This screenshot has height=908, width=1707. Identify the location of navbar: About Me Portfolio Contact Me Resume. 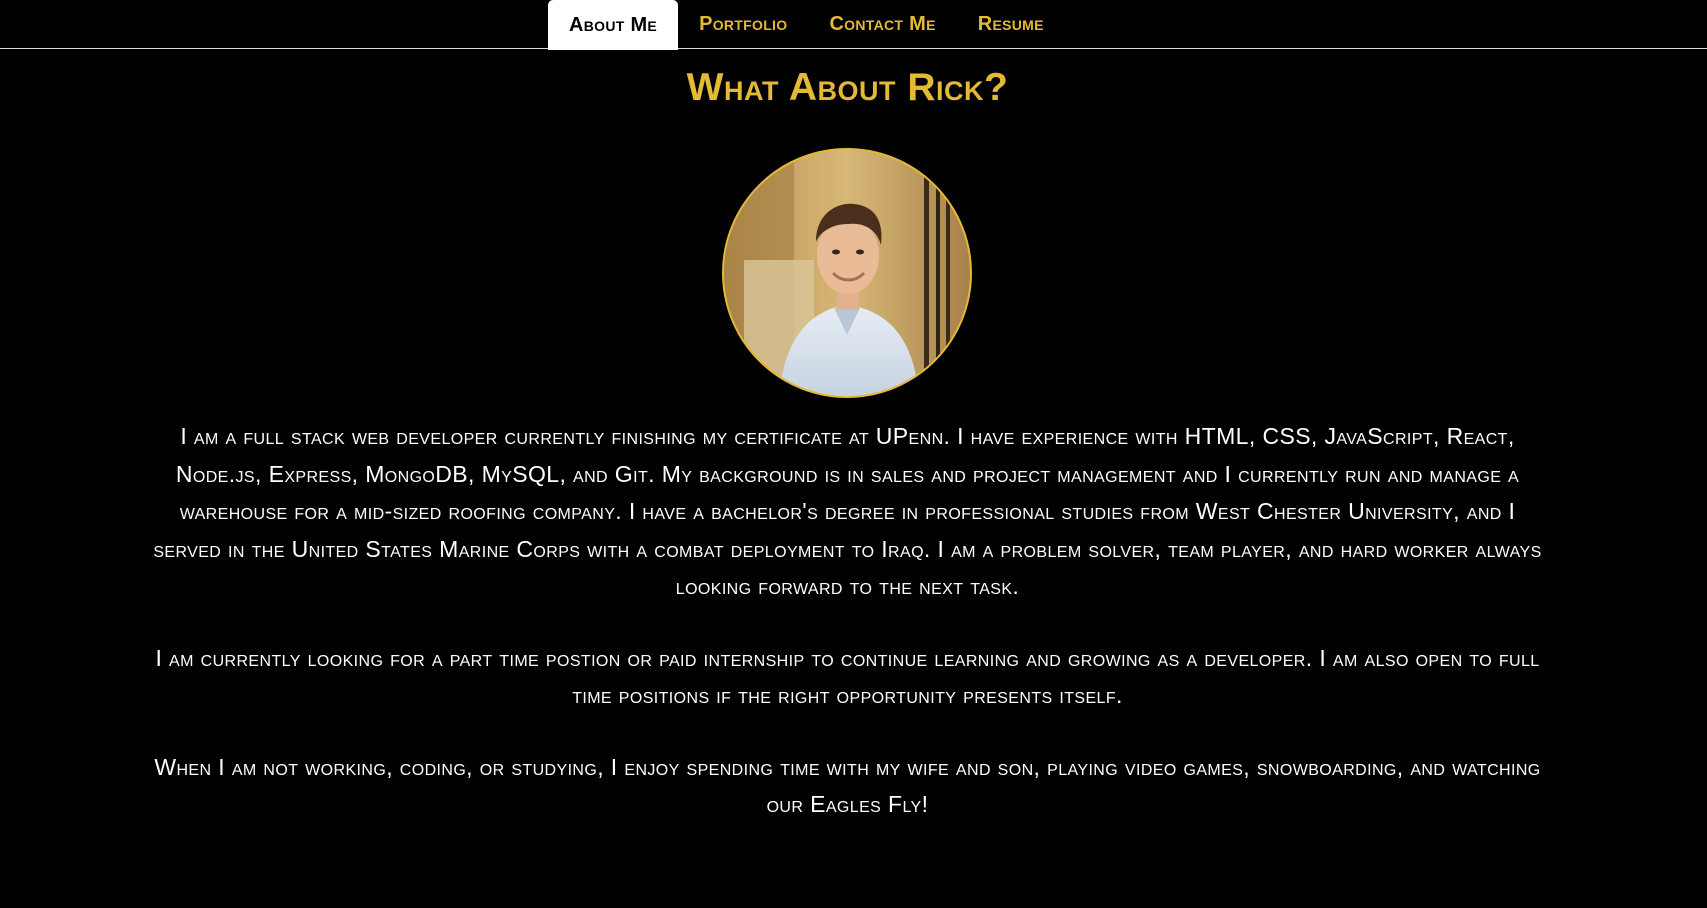
(853, 25).